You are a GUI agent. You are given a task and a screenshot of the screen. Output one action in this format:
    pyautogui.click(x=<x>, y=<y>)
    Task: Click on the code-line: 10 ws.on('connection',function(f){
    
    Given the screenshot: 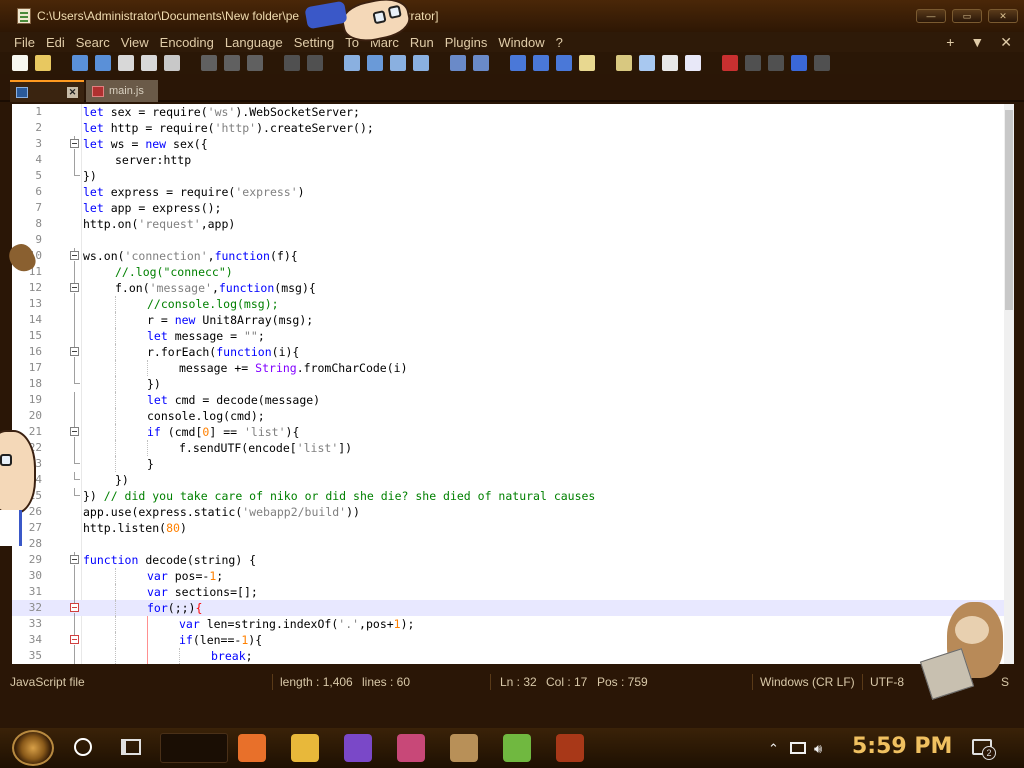 What is the action you would take?
    pyautogui.click(x=513, y=256)
    